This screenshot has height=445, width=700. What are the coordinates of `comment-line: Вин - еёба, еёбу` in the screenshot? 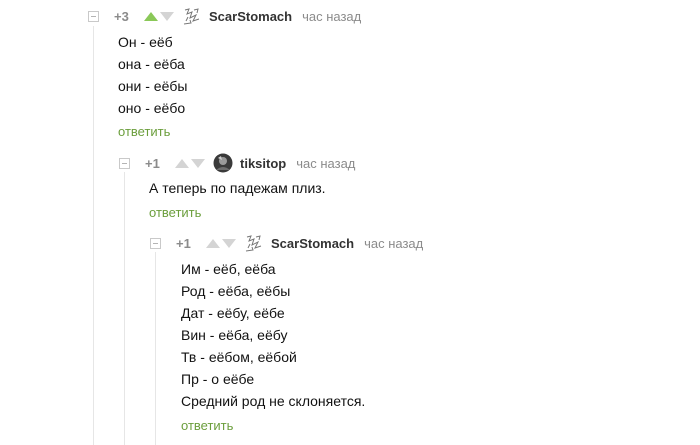 It's located at (234, 335).